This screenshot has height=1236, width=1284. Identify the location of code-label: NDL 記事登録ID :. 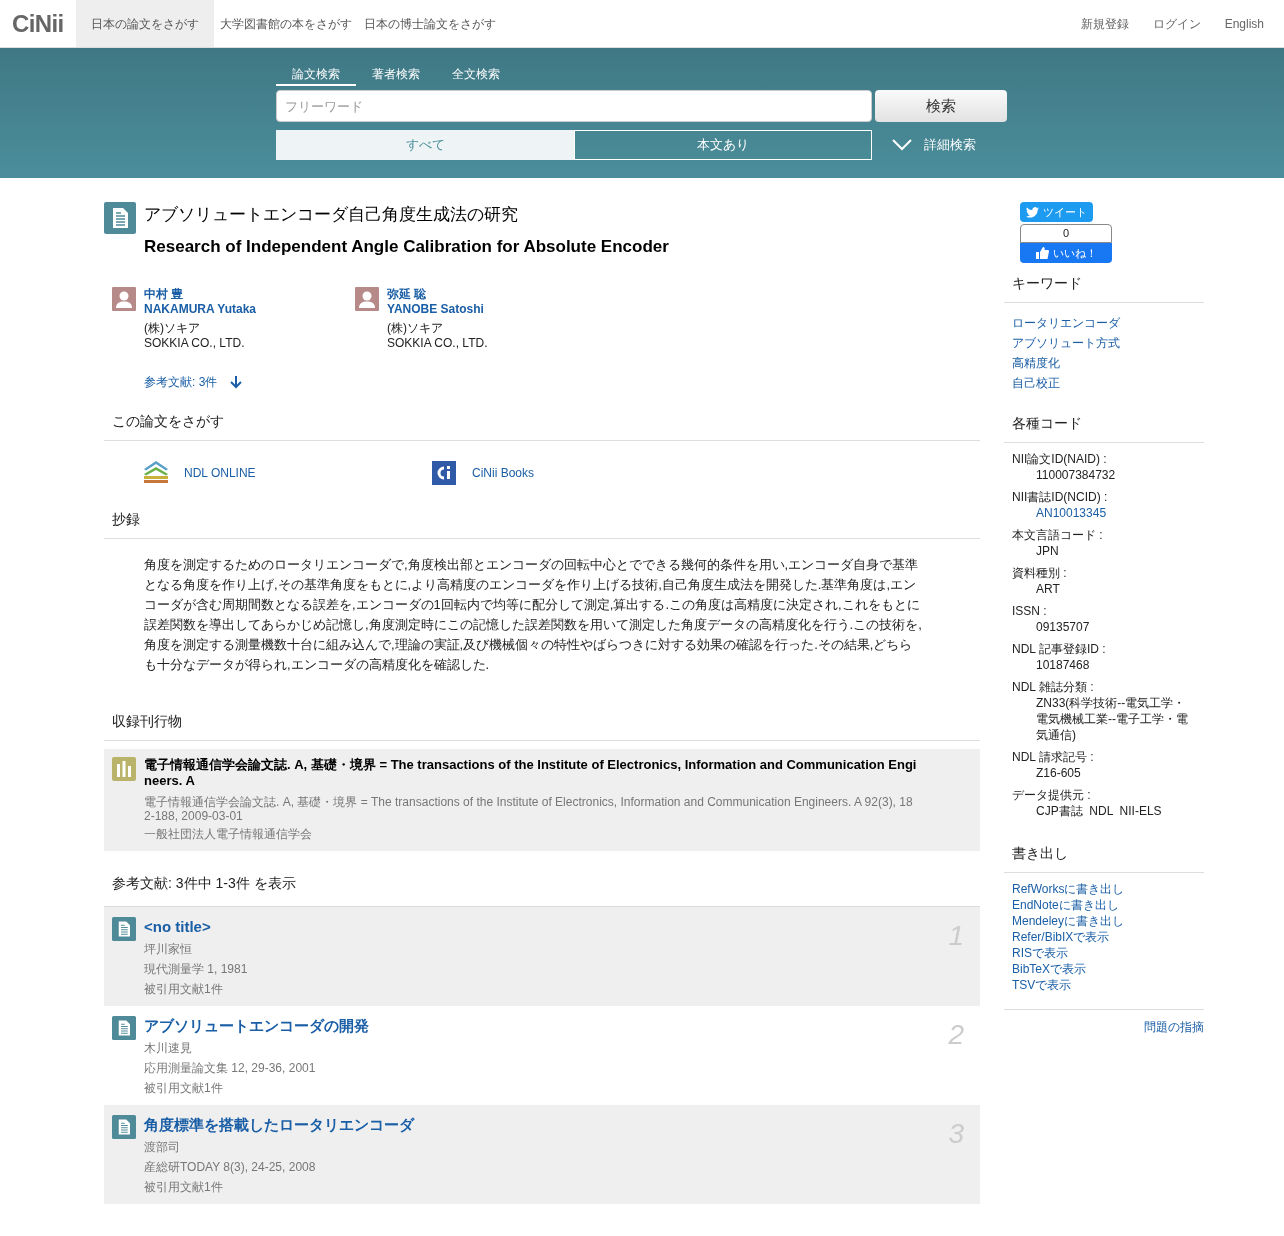
(1059, 649).